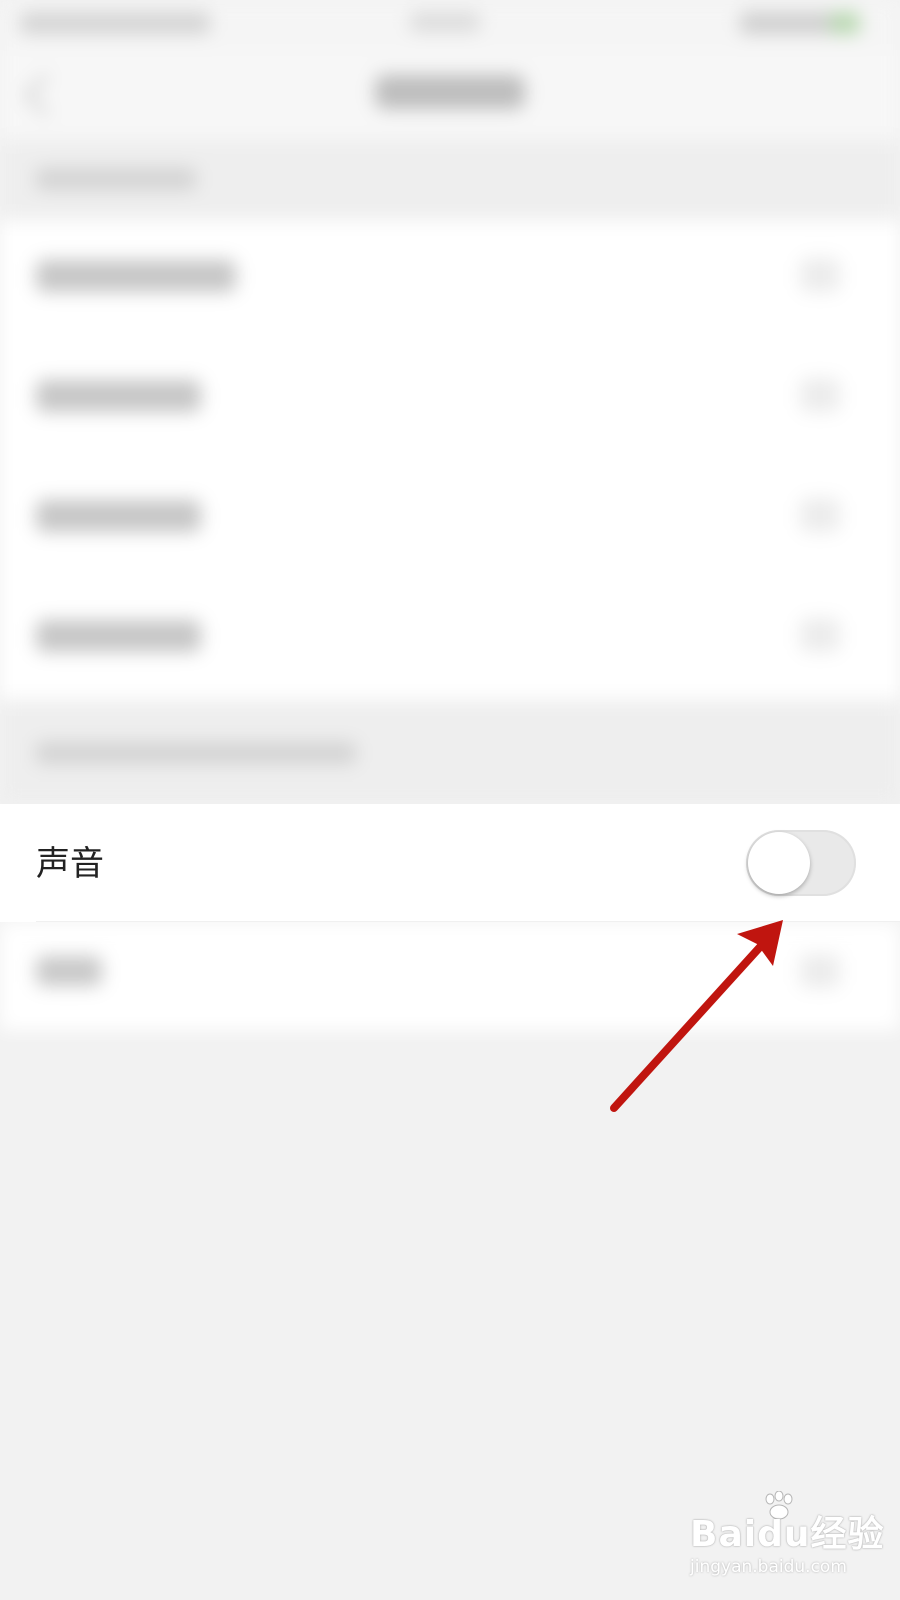 This screenshot has width=900, height=1600. What do you see at coordinates (70, 864) in the screenshot?
I see `sound-label: 声音` at bounding box center [70, 864].